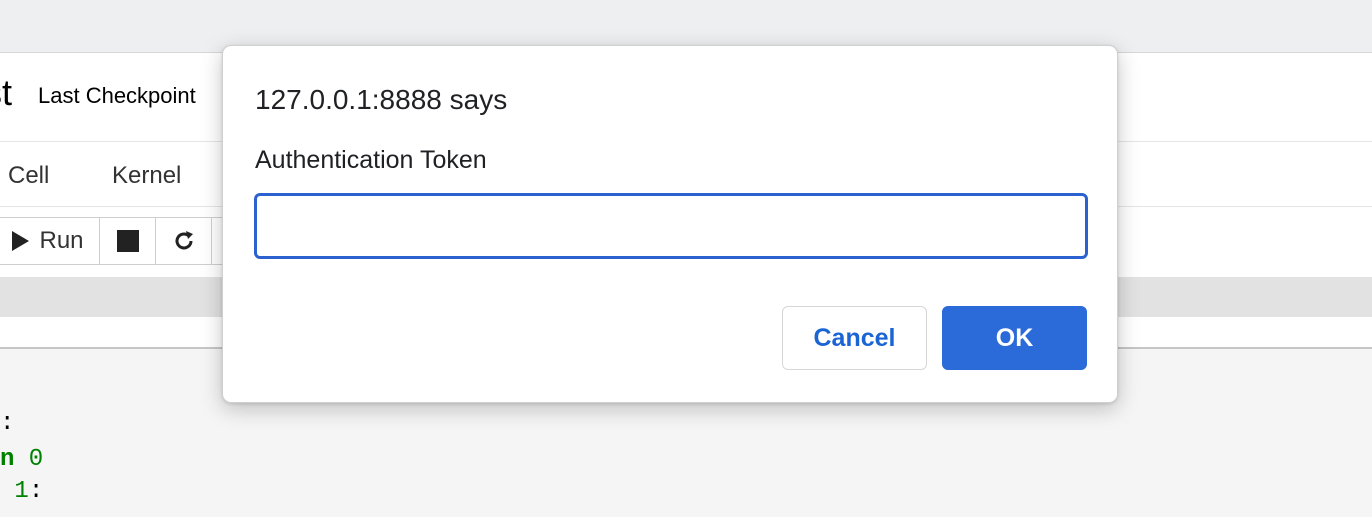 The height and width of the screenshot is (517, 1372). What do you see at coordinates (6, 93) in the screenshot?
I see `notebook-name: st` at bounding box center [6, 93].